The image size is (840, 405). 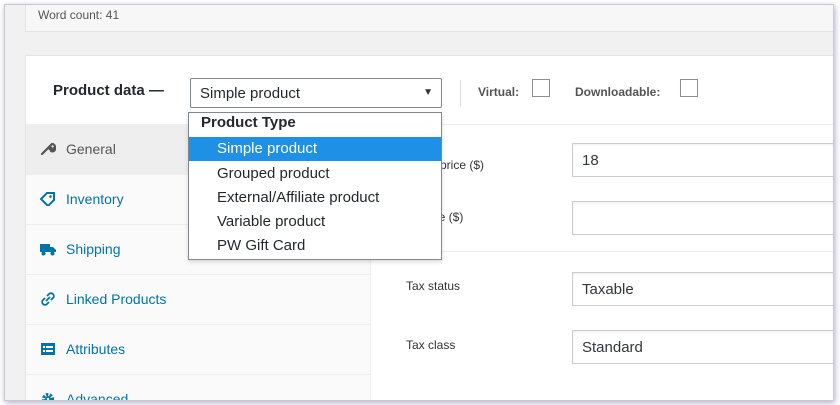 I want to click on link-icon, so click(x=48, y=299).